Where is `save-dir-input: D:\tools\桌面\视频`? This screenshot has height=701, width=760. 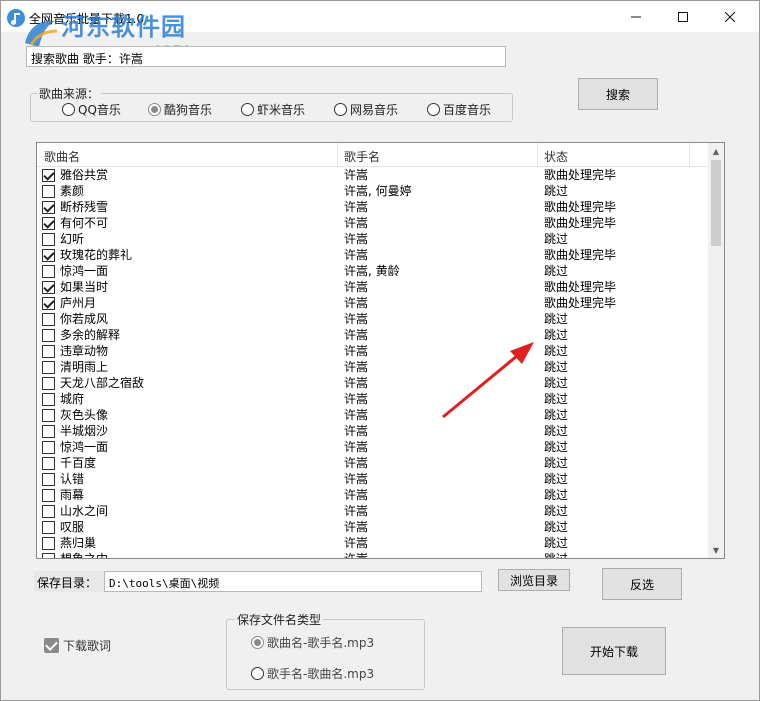
save-dir-input: D:\tools\桌面\视频 is located at coordinates (293, 581).